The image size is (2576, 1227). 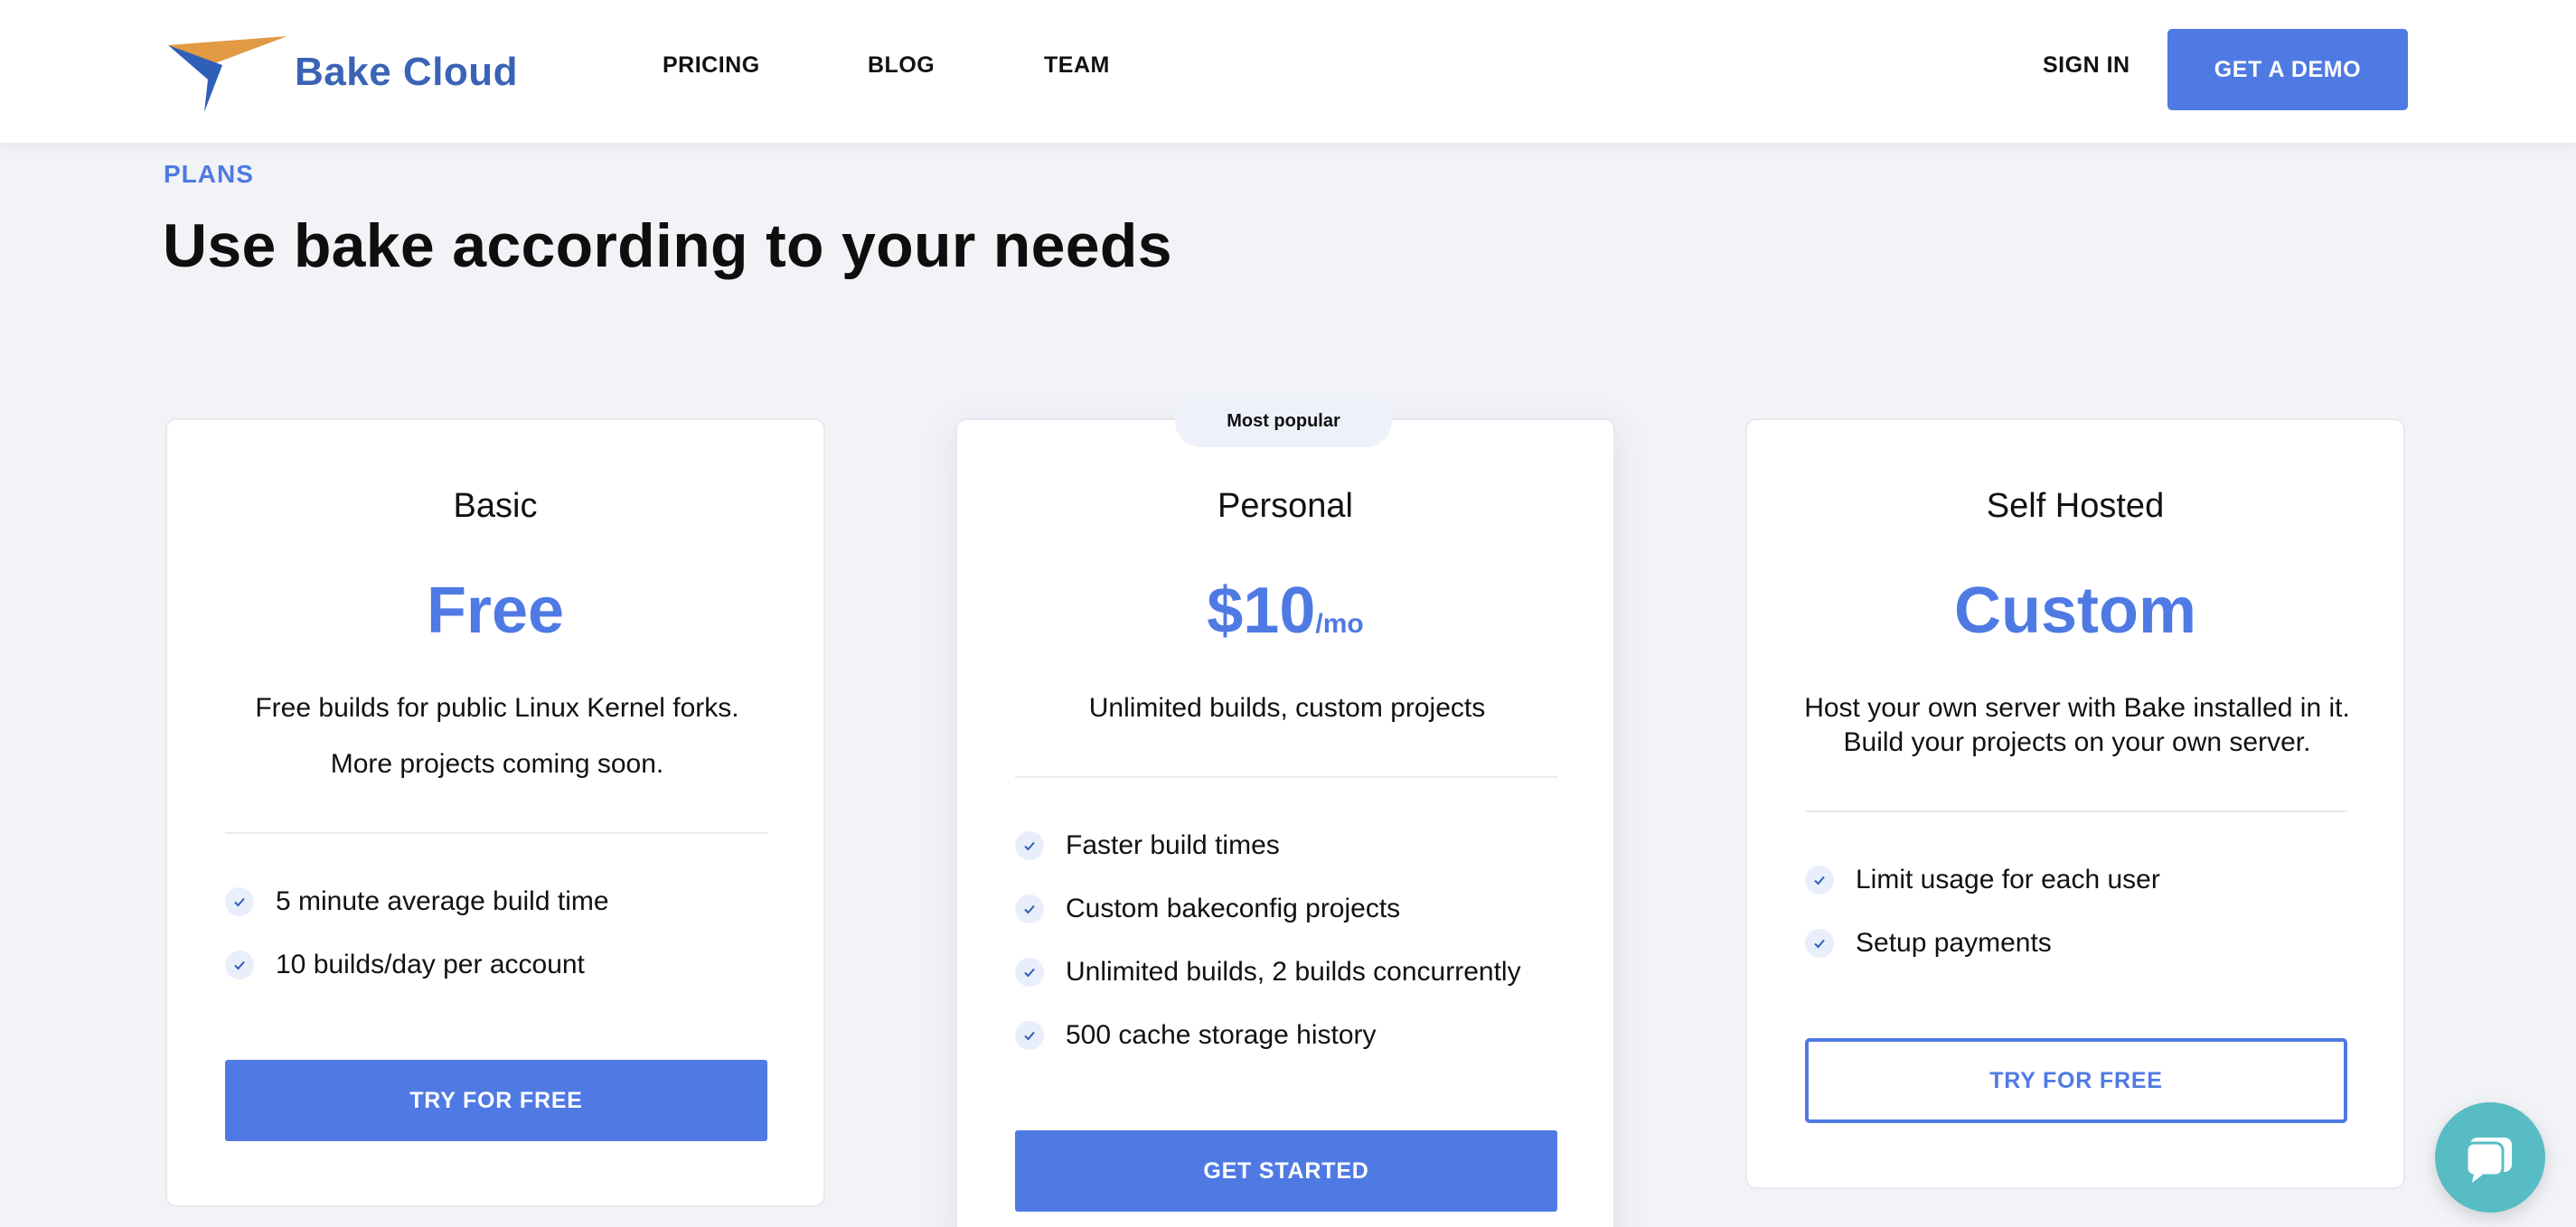 I want to click on page-title: Use bake according to your needs, so click(x=667, y=246).